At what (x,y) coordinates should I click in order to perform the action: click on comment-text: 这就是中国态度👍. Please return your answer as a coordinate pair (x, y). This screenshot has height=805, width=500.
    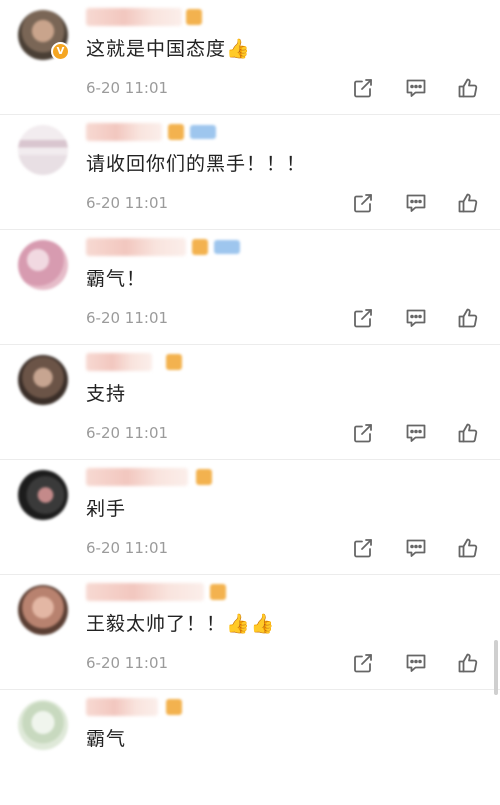
    Looking at the image, I should click on (168, 49).